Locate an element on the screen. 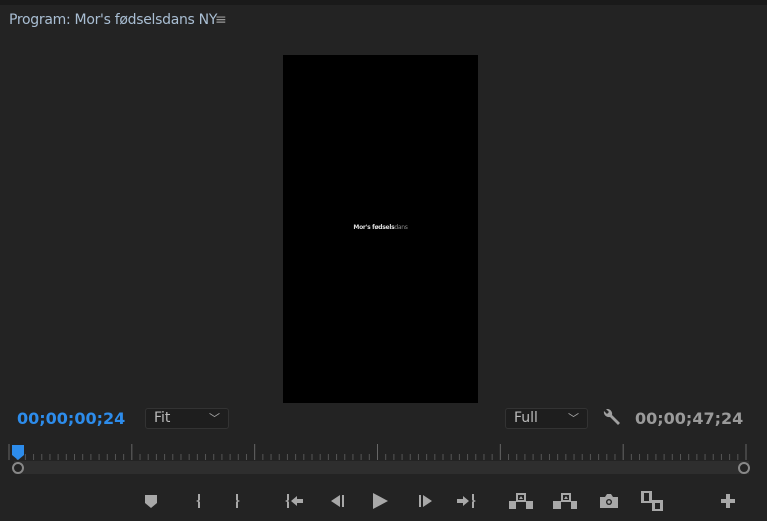  extract-icon is located at coordinates (565, 501).